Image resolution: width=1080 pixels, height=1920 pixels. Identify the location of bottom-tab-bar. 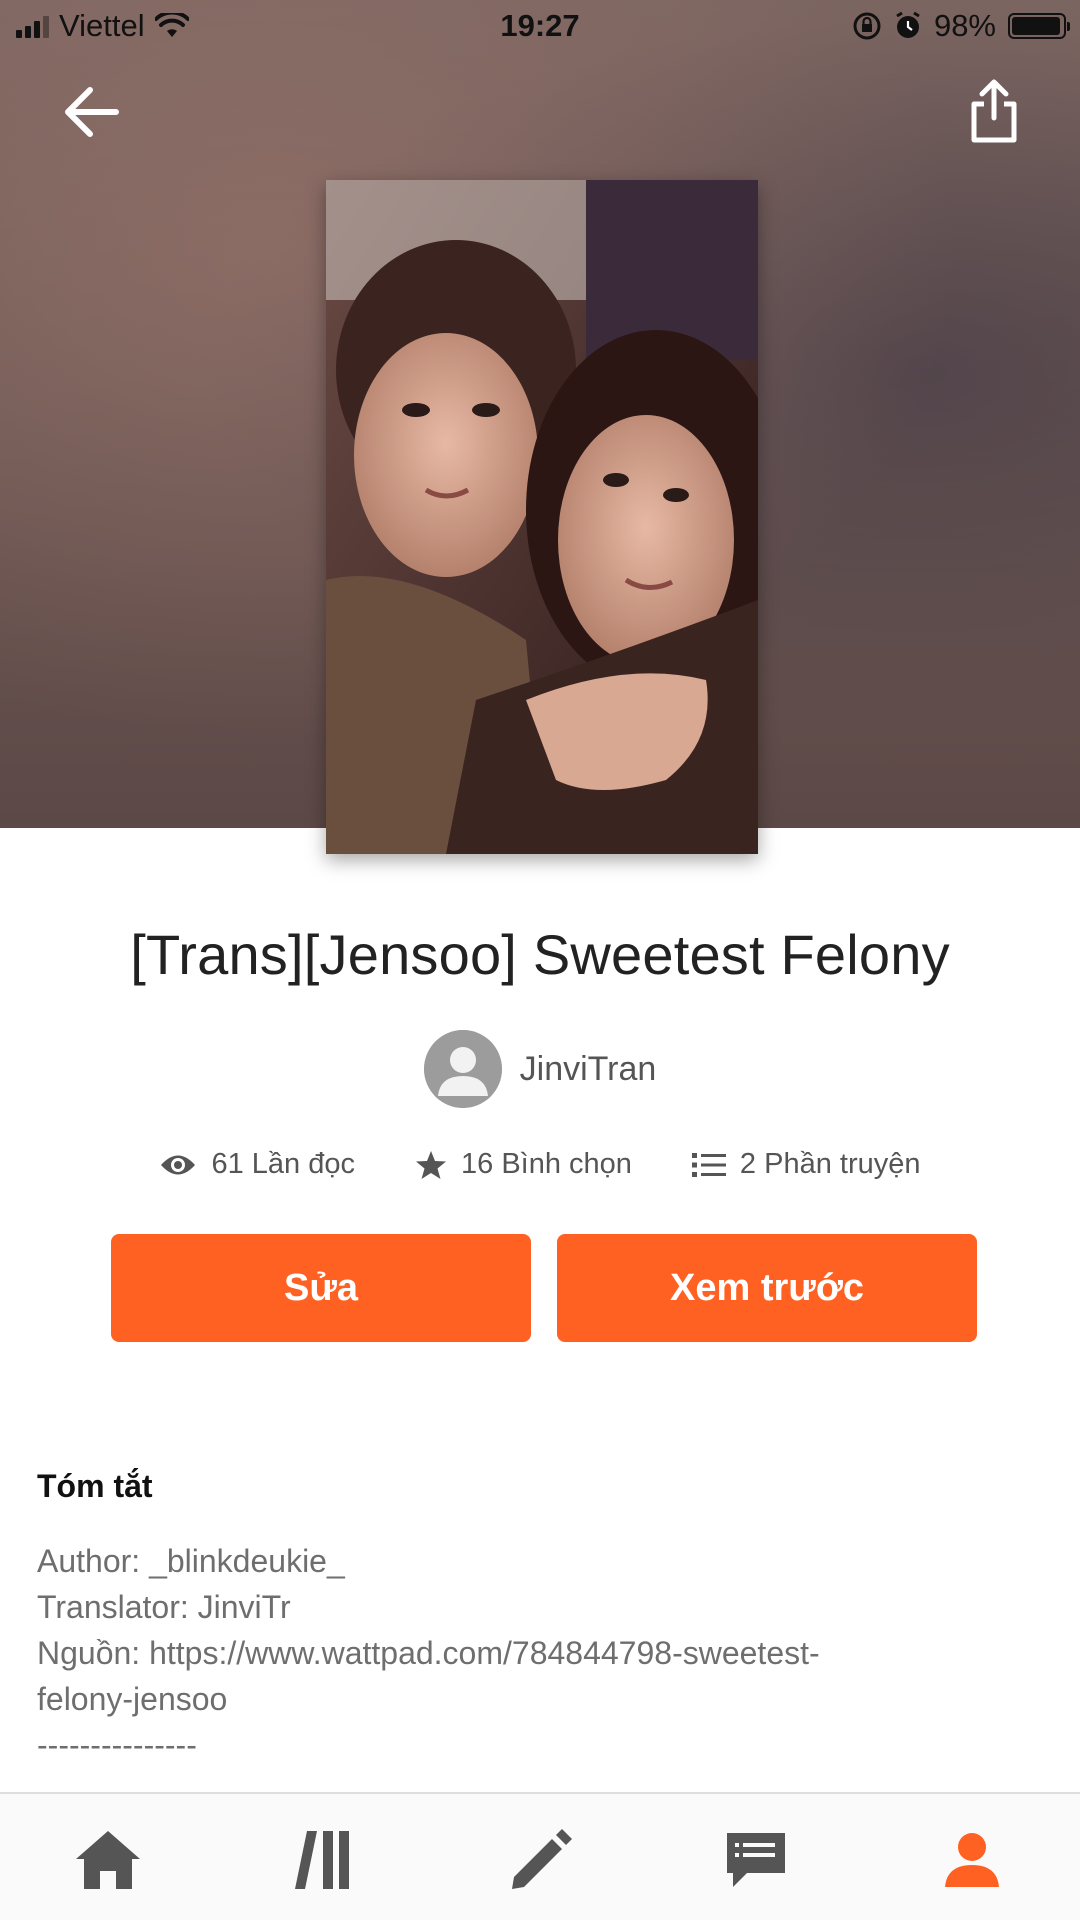
(540, 1856).